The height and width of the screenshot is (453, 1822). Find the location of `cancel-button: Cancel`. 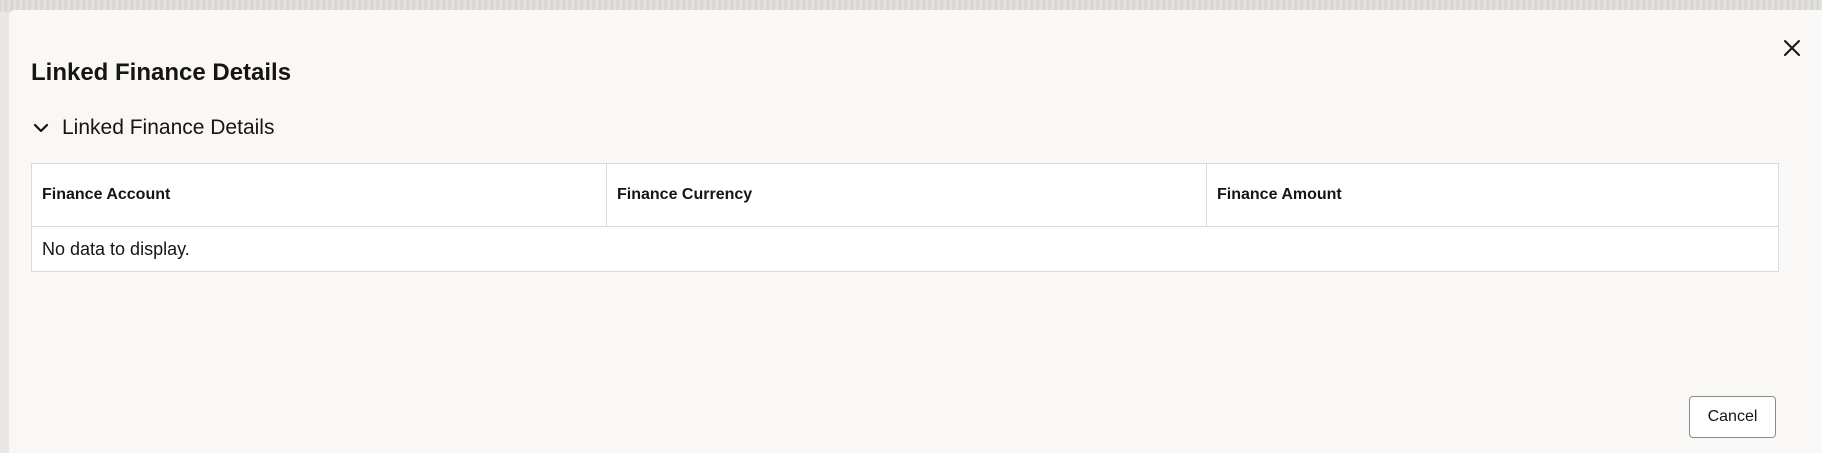

cancel-button: Cancel is located at coordinates (1732, 417).